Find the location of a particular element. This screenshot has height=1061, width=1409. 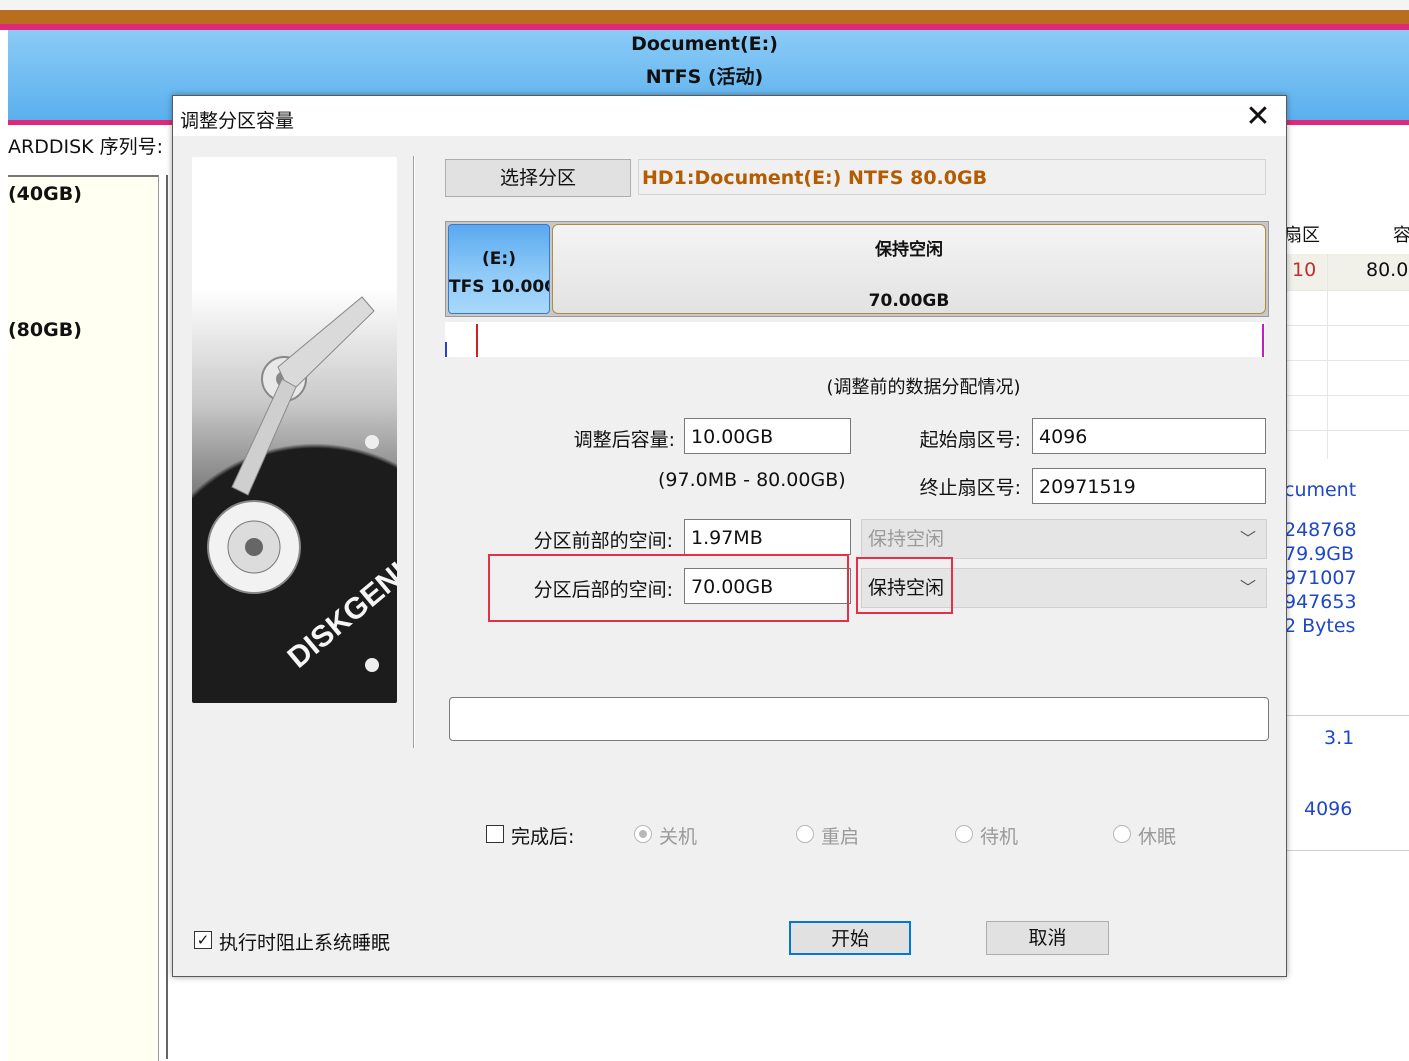

select-partition-button: 选择分区 is located at coordinates (538, 178).